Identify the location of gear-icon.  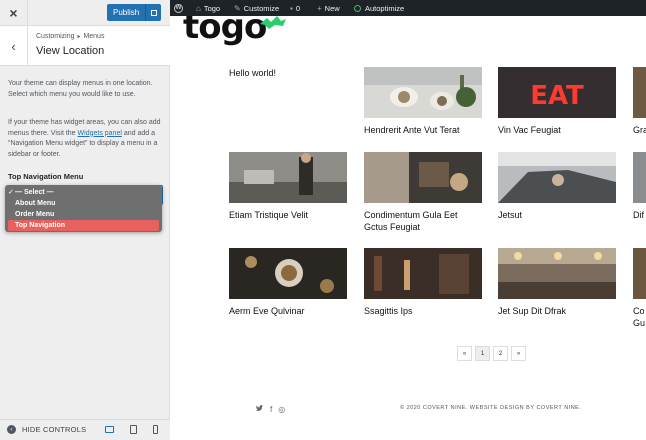
(153, 12).